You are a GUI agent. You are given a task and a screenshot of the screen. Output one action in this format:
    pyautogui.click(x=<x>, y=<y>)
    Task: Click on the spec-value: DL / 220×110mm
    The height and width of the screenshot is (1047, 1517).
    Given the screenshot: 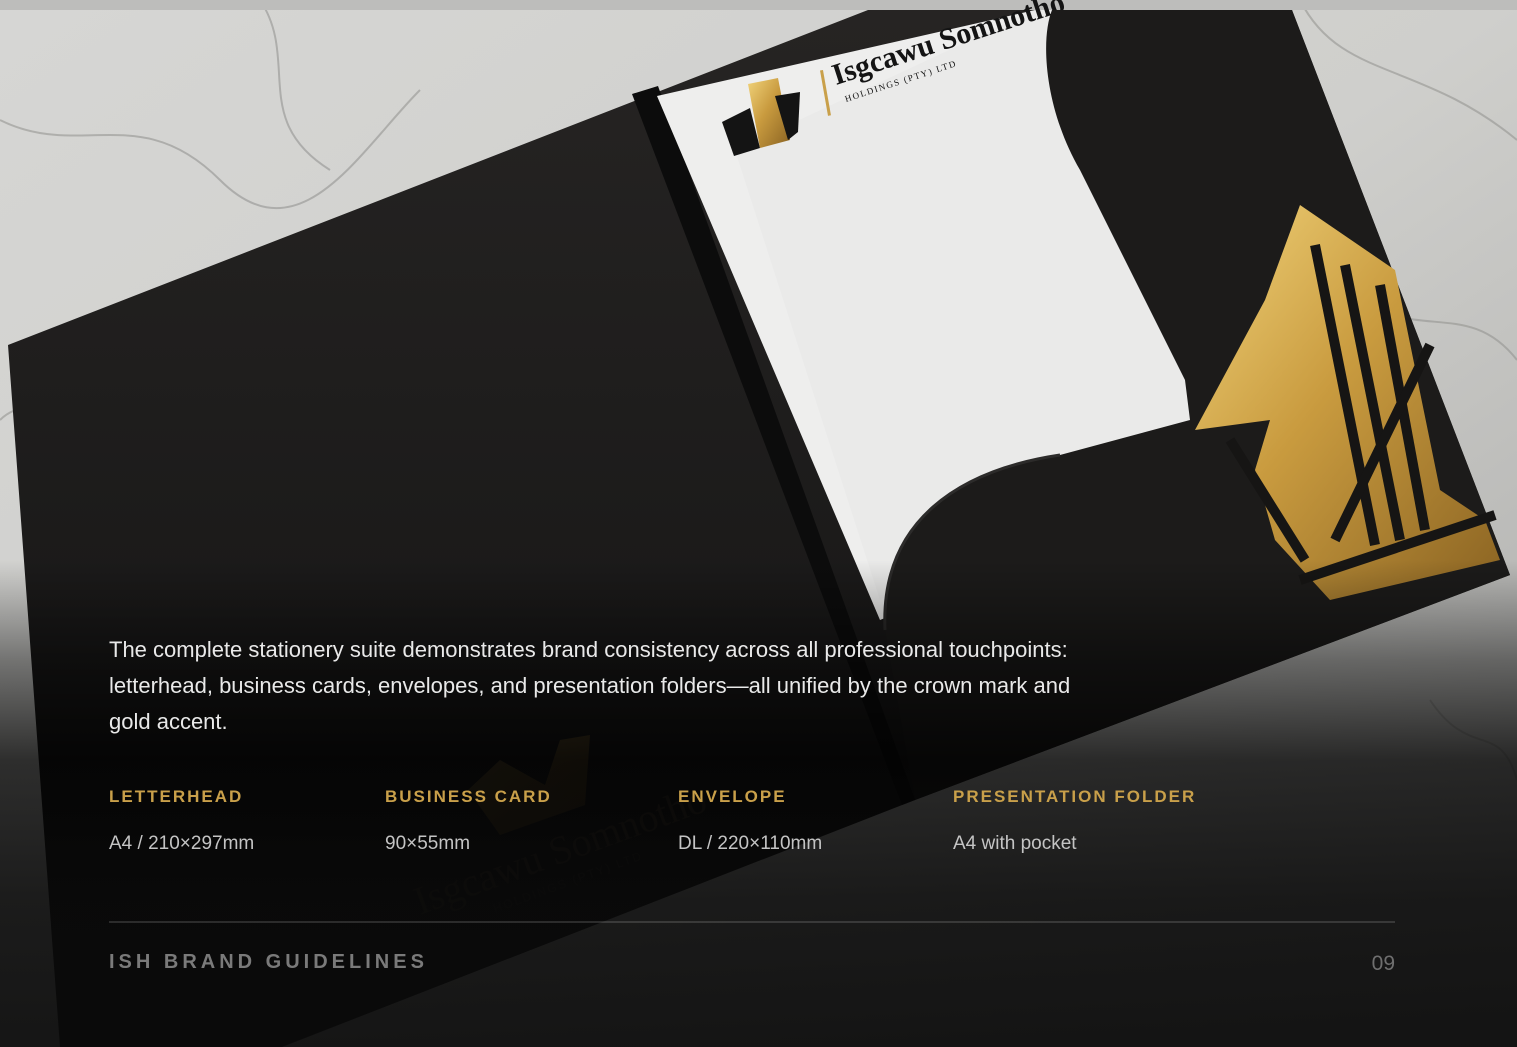 What is the action you would take?
    pyautogui.click(x=750, y=843)
    